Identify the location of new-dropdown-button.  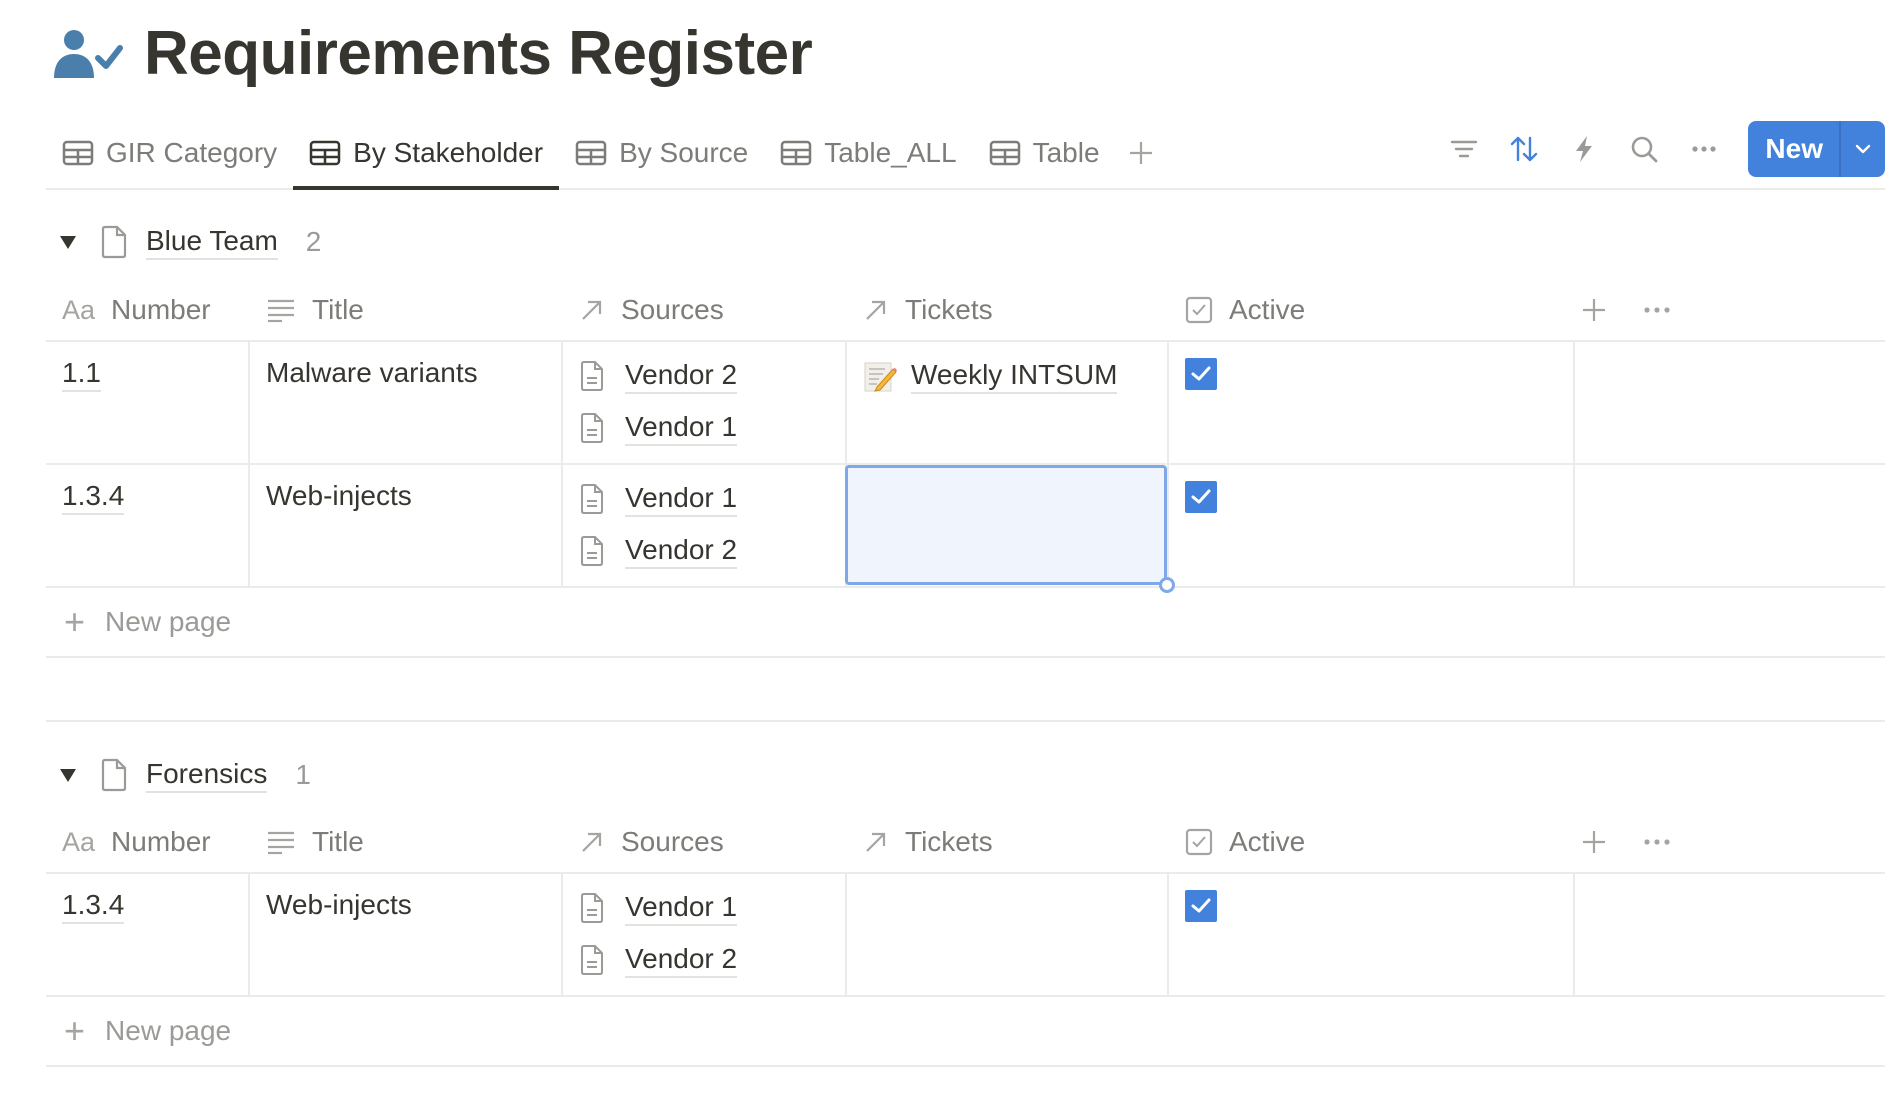
(1862, 149).